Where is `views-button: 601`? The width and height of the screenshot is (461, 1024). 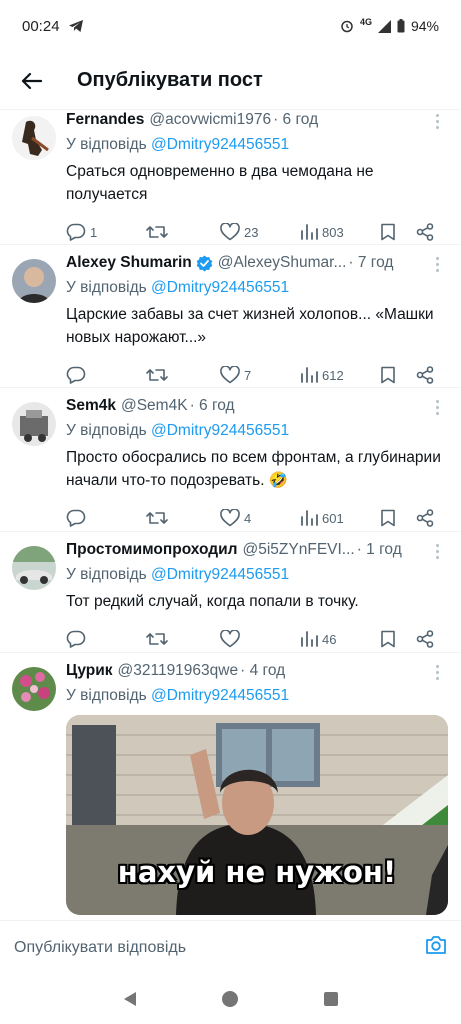
views-button: 601 is located at coordinates (340, 518).